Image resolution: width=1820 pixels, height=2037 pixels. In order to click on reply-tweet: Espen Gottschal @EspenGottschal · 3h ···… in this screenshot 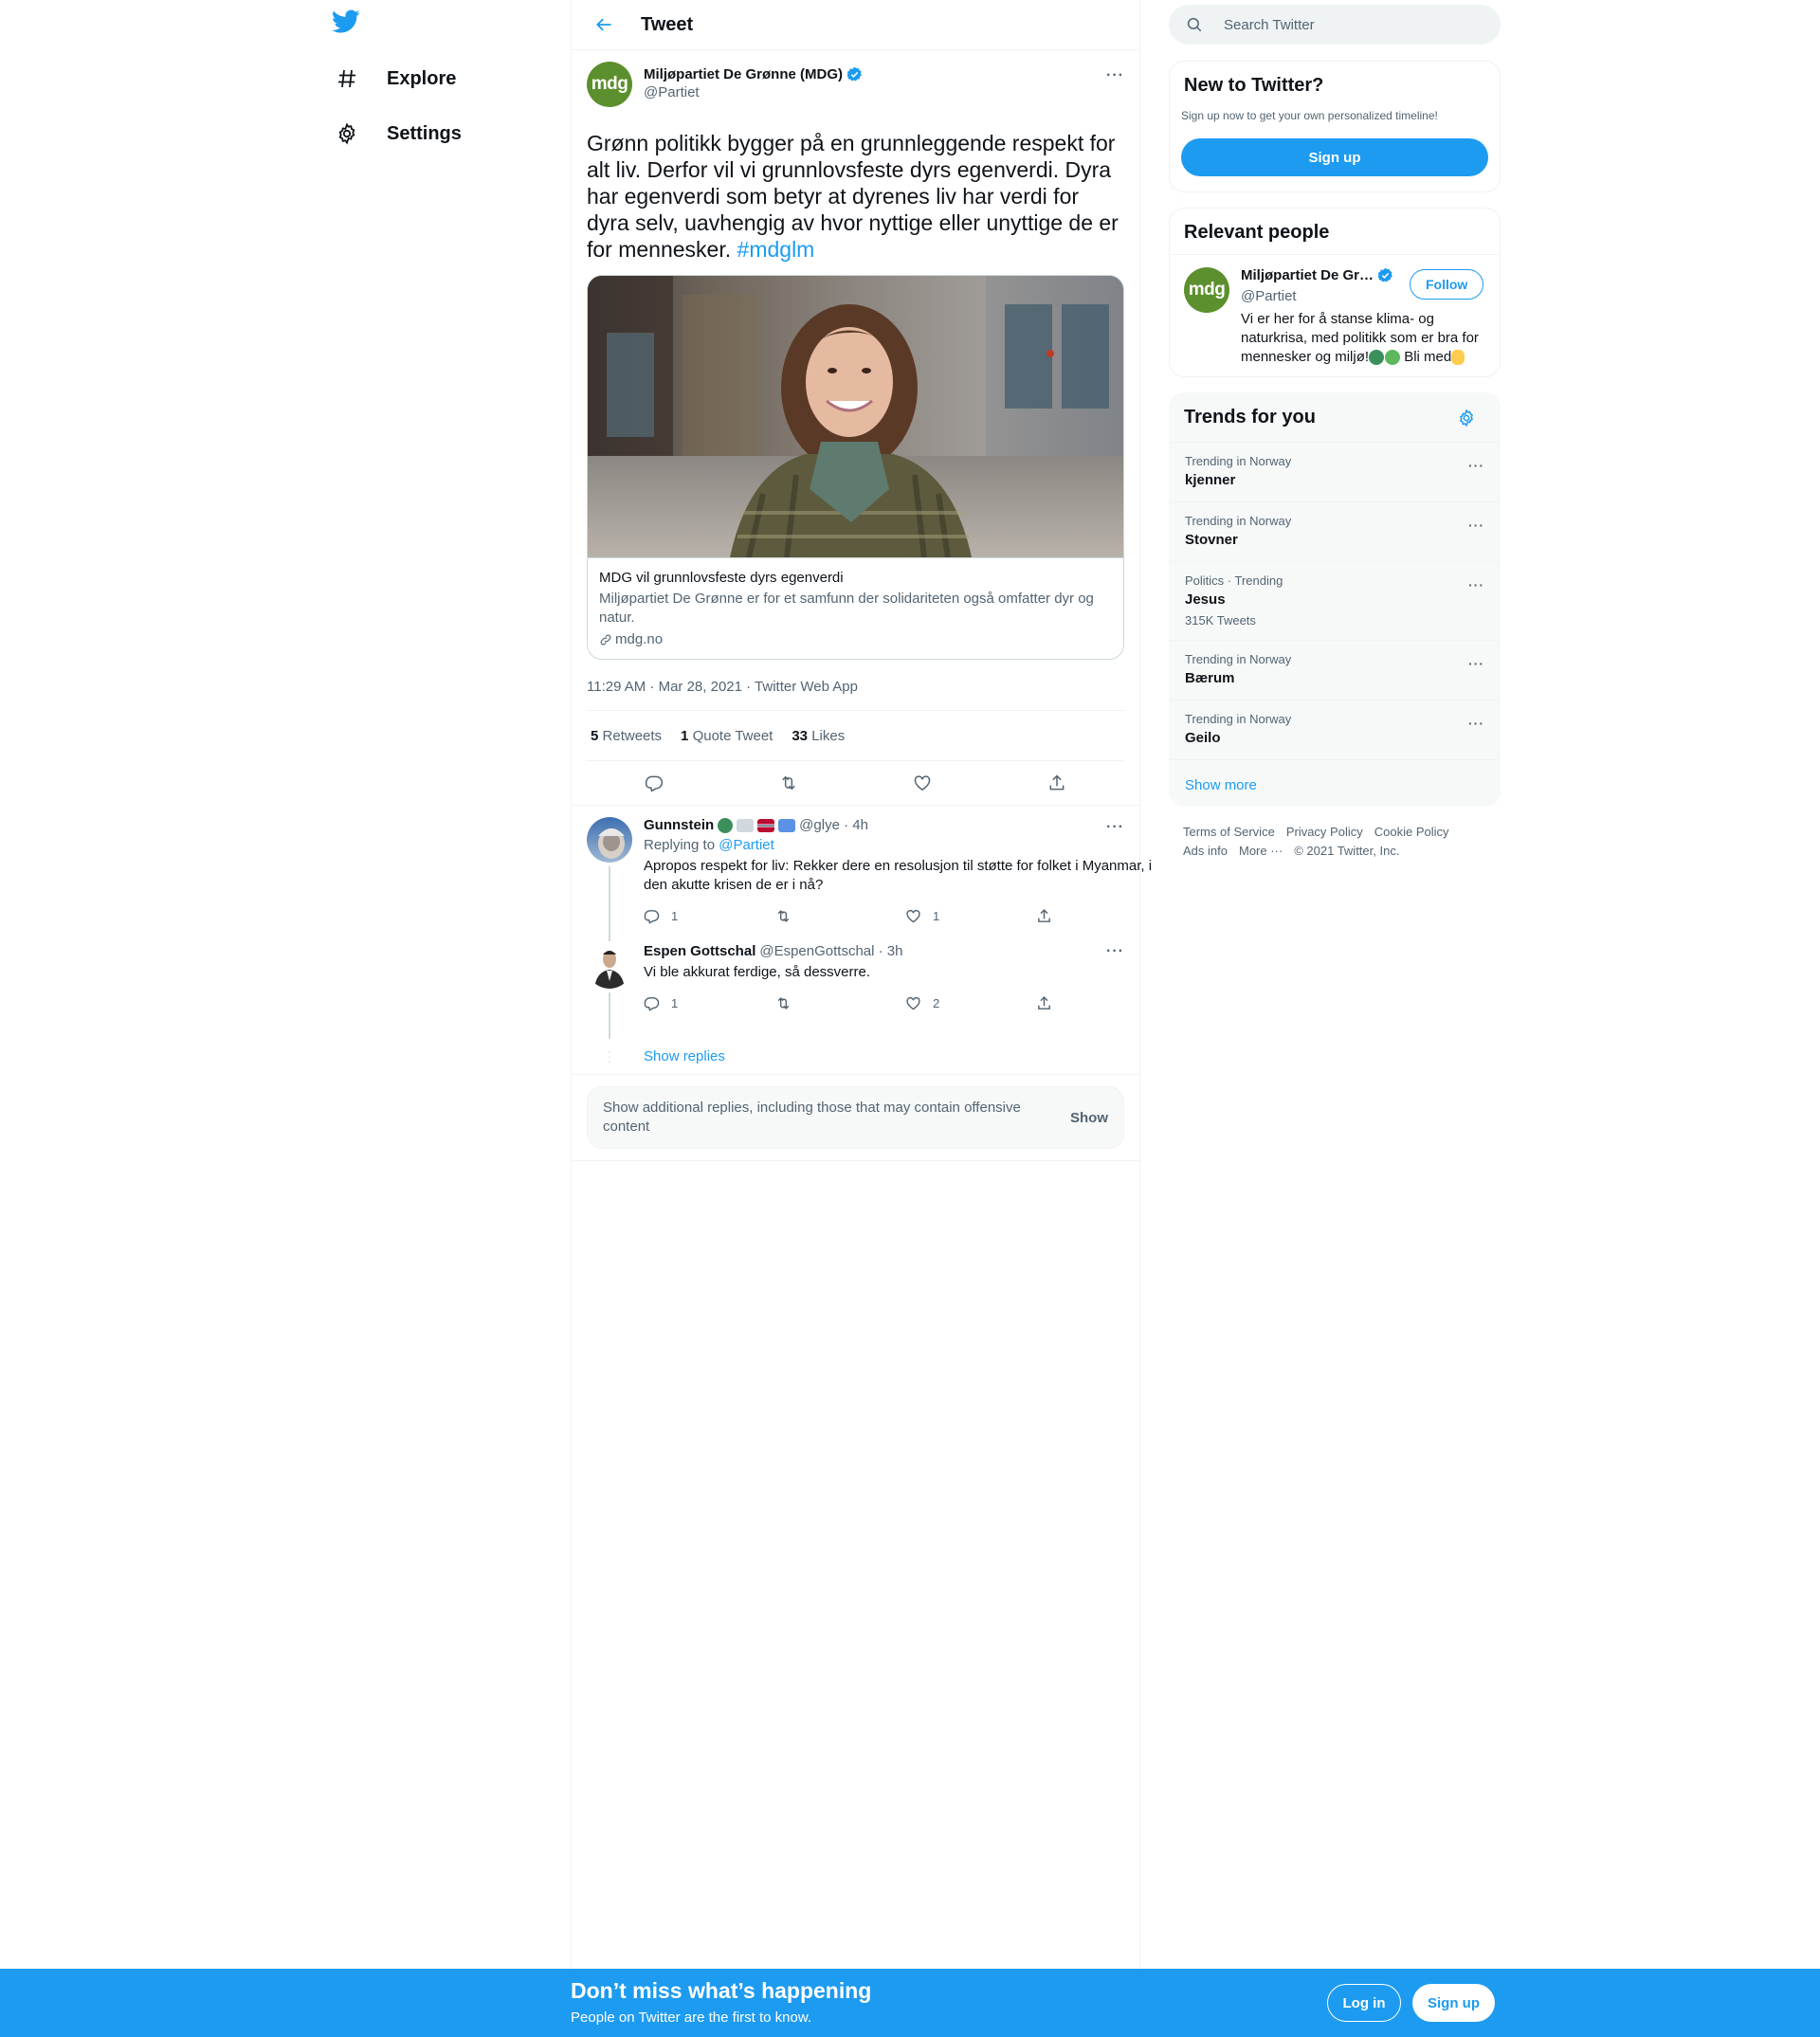, I will do `click(855, 990)`.